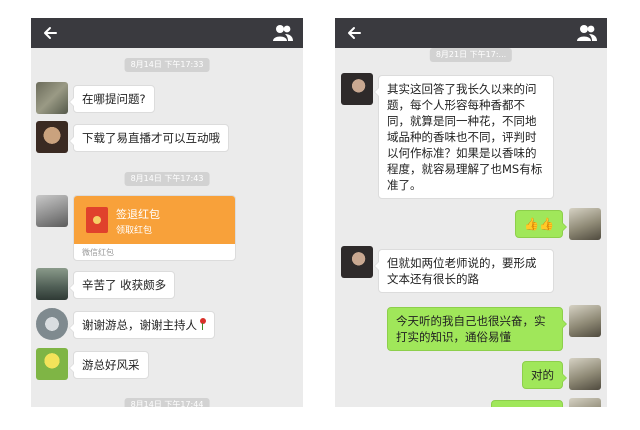 Image resolution: width=640 pixels, height=430 pixels. Describe the element at coordinates (97, 220) in the screenshot. I see `red-envelope-icon` at that location.